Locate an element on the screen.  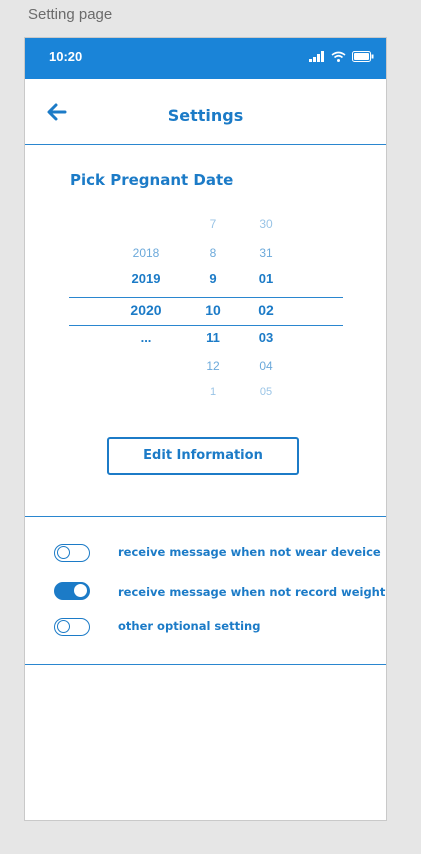
day-option: 04 is located at coordinates (266, 366).